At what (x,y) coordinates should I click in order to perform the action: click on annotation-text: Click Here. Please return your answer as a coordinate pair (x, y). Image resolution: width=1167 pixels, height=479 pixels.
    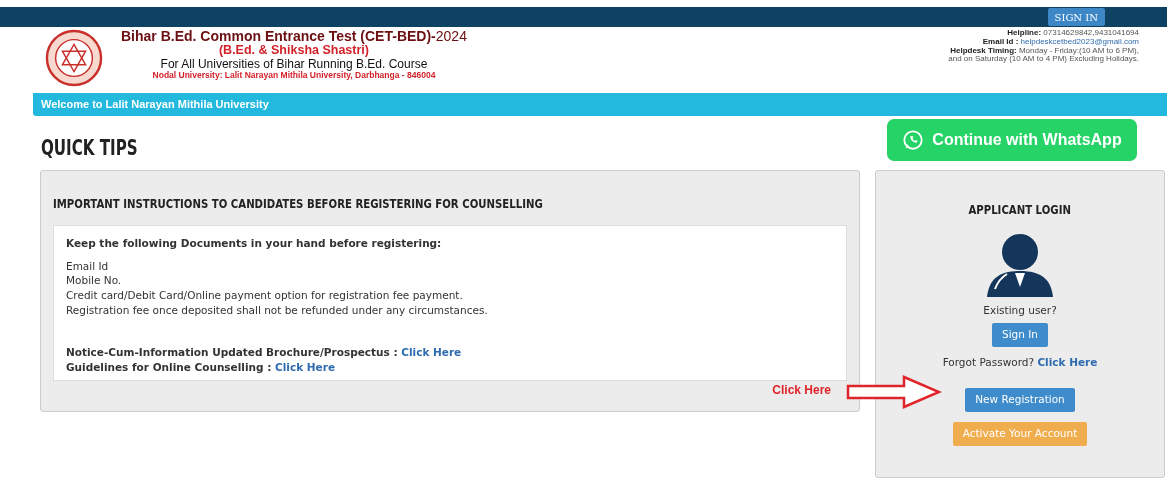
    Looking at the image, I should click on (801, 390).